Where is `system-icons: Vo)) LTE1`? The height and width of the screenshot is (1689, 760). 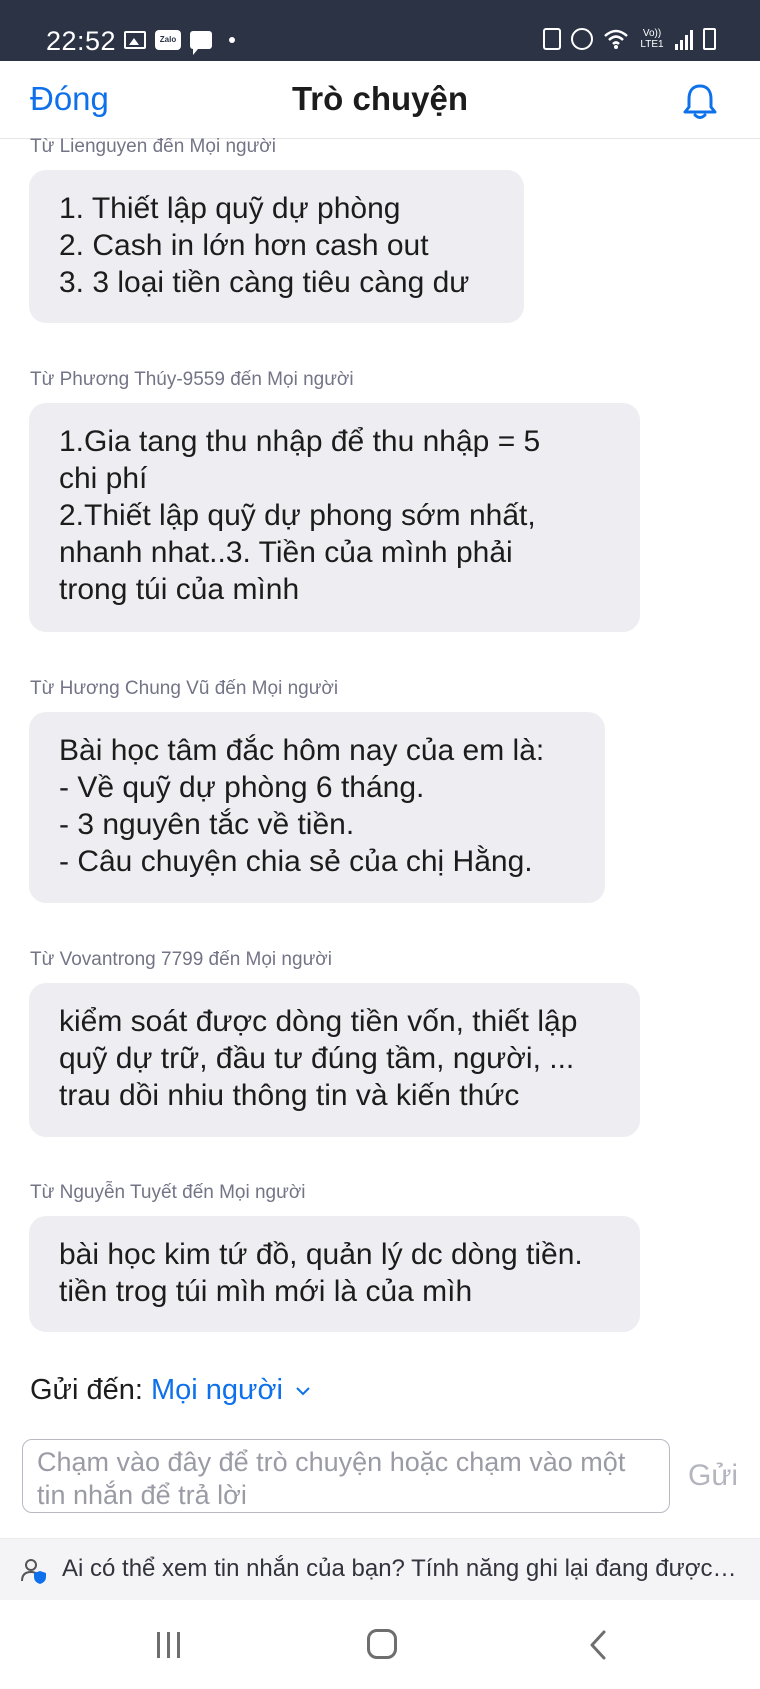
system-icons: Vo)) LTE1 is located at coordinates (629, 39).